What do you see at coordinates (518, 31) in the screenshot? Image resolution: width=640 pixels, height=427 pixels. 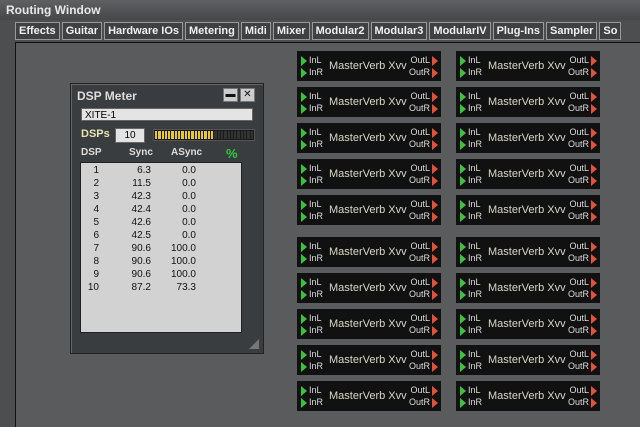 I see `tab-plug-ins: Plug-Ins` at bounding box center [518, 31].